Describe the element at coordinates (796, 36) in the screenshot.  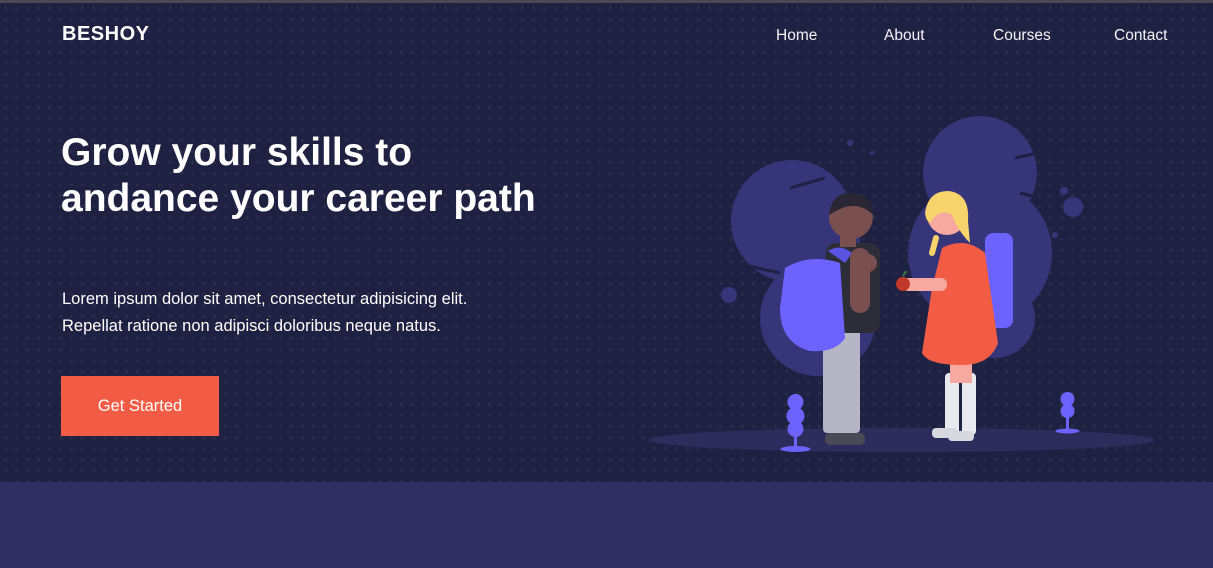
I see `nav-link-home: Home` at that location.